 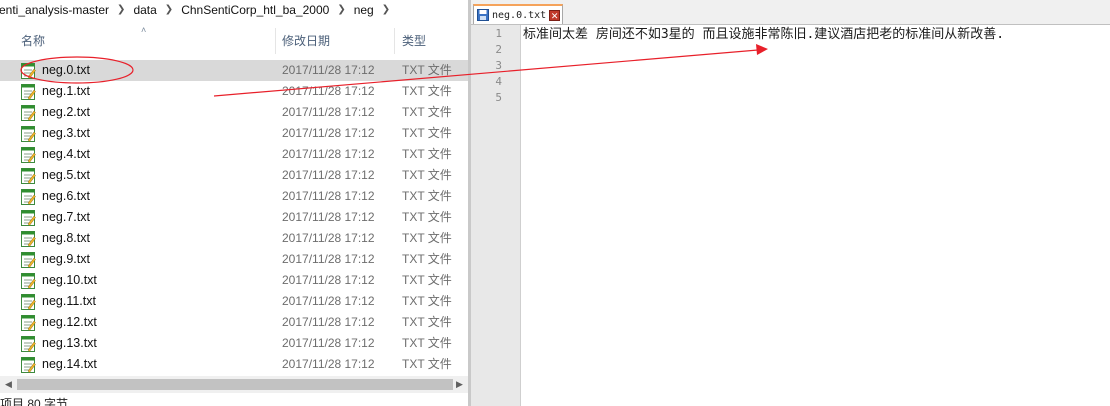 I want to click on close-icon: ✕, so click(x=555, y=15).